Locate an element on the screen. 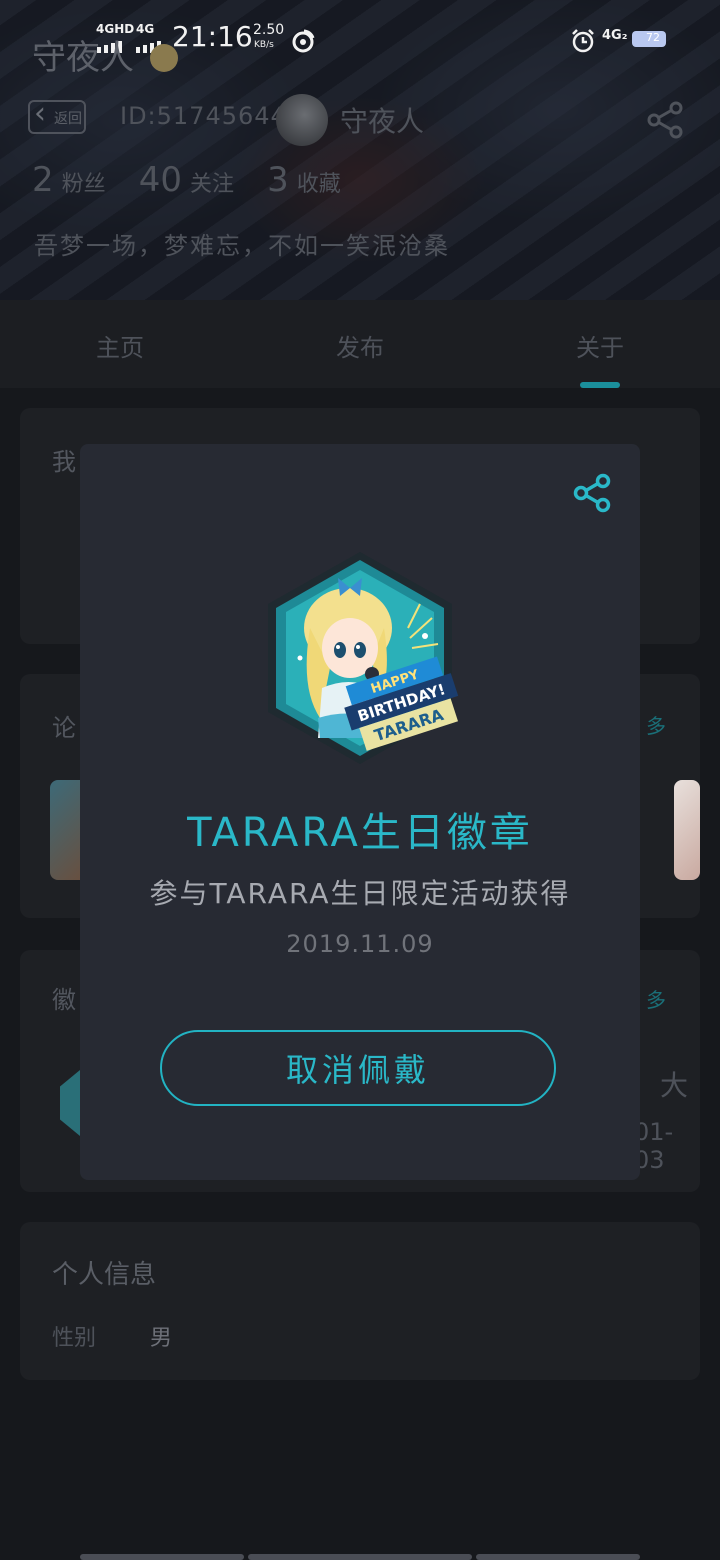 The image size is (720, 1560). network-indicator-2: 4G is located at coordinates (145, 29).